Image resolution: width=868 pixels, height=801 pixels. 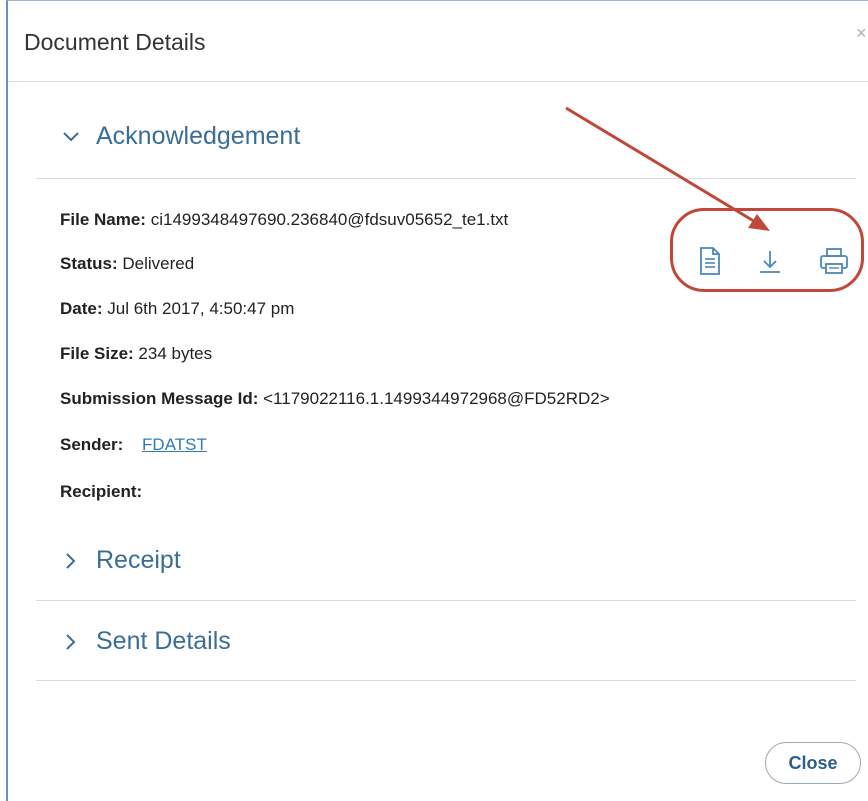 I want to click on date-value: Jul 6th 2017, 4:50:47 pm, so click(x=201, y=308).